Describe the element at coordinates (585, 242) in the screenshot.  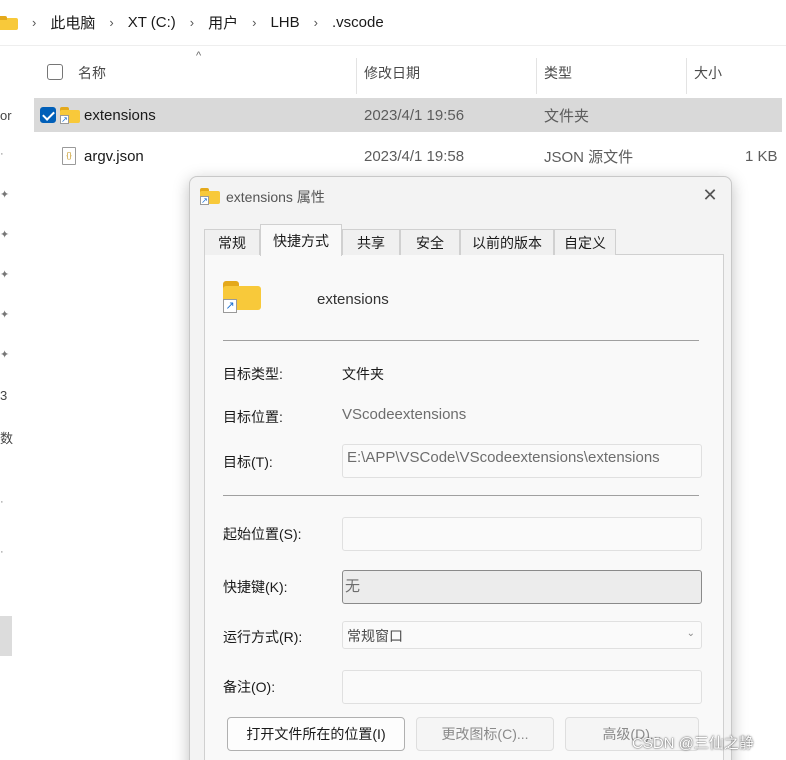
I see `tab-customize: 自定义` at that location.